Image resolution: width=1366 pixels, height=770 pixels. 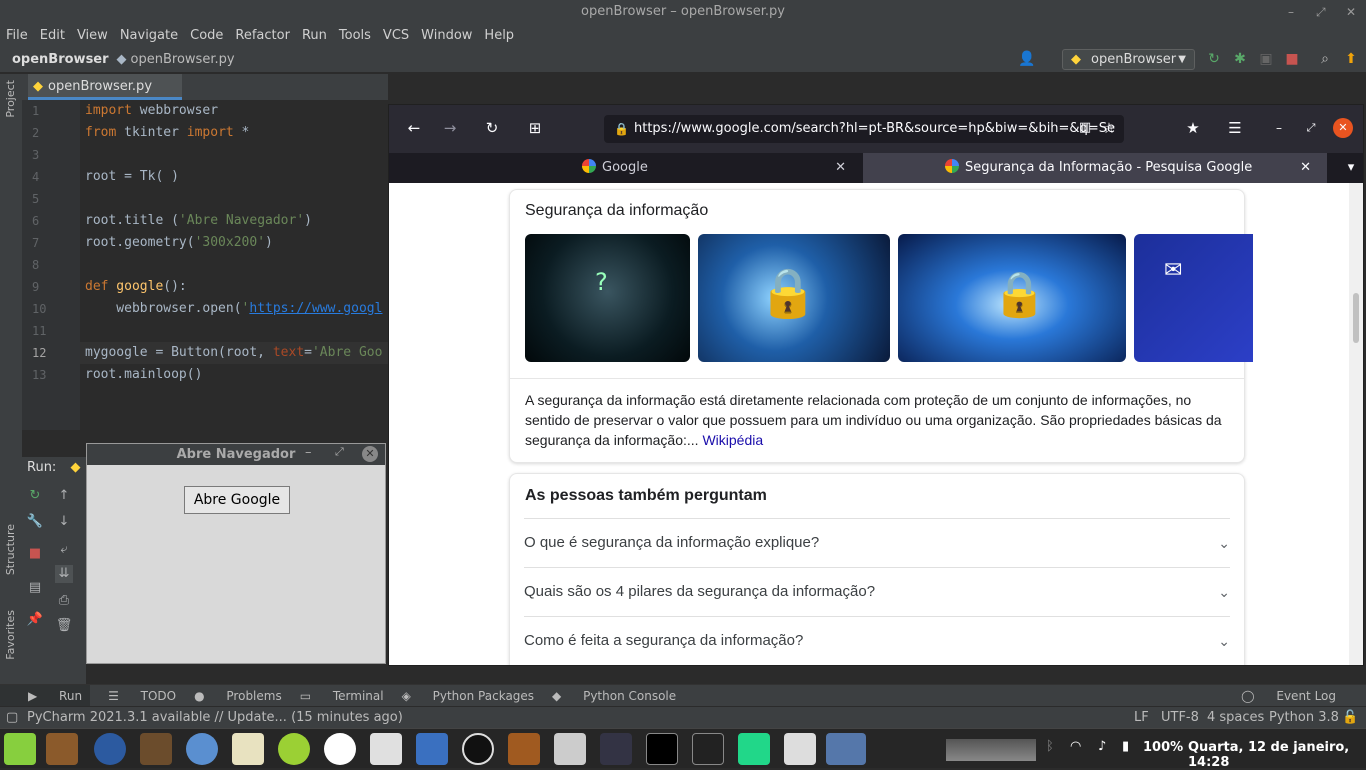 I want to click on lock-icon: 🔓, so click(x=1350, y=718).